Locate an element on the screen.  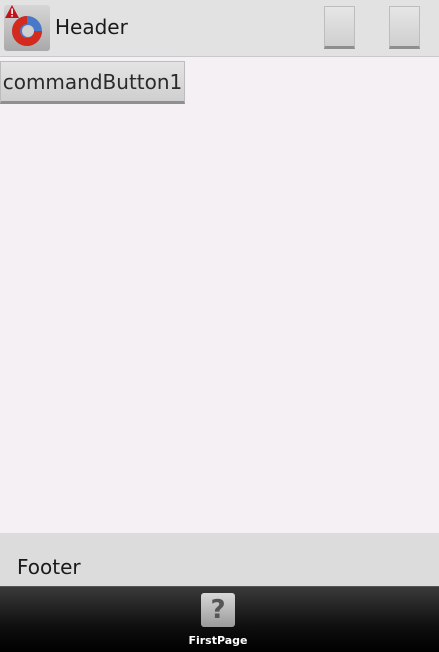
footer-bar: Footer is located at coordinates (219, 559).